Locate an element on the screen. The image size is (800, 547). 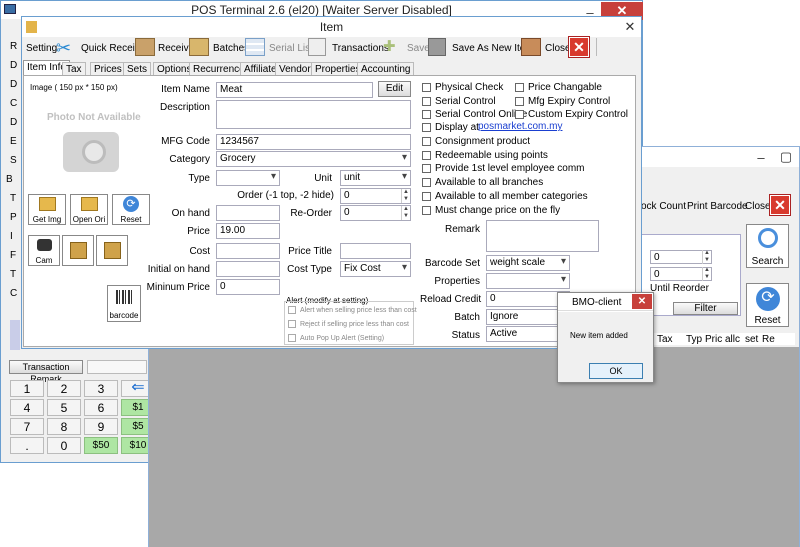
mfg-expiry-checkbox: Mfg Expiry Control is located at coordinates (562, 101).